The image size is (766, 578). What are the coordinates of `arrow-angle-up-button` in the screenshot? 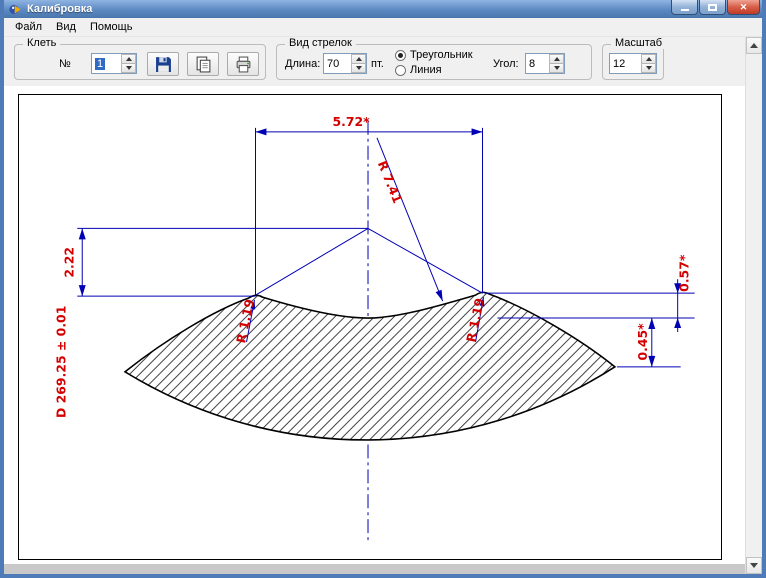 It's located at (556, 59).